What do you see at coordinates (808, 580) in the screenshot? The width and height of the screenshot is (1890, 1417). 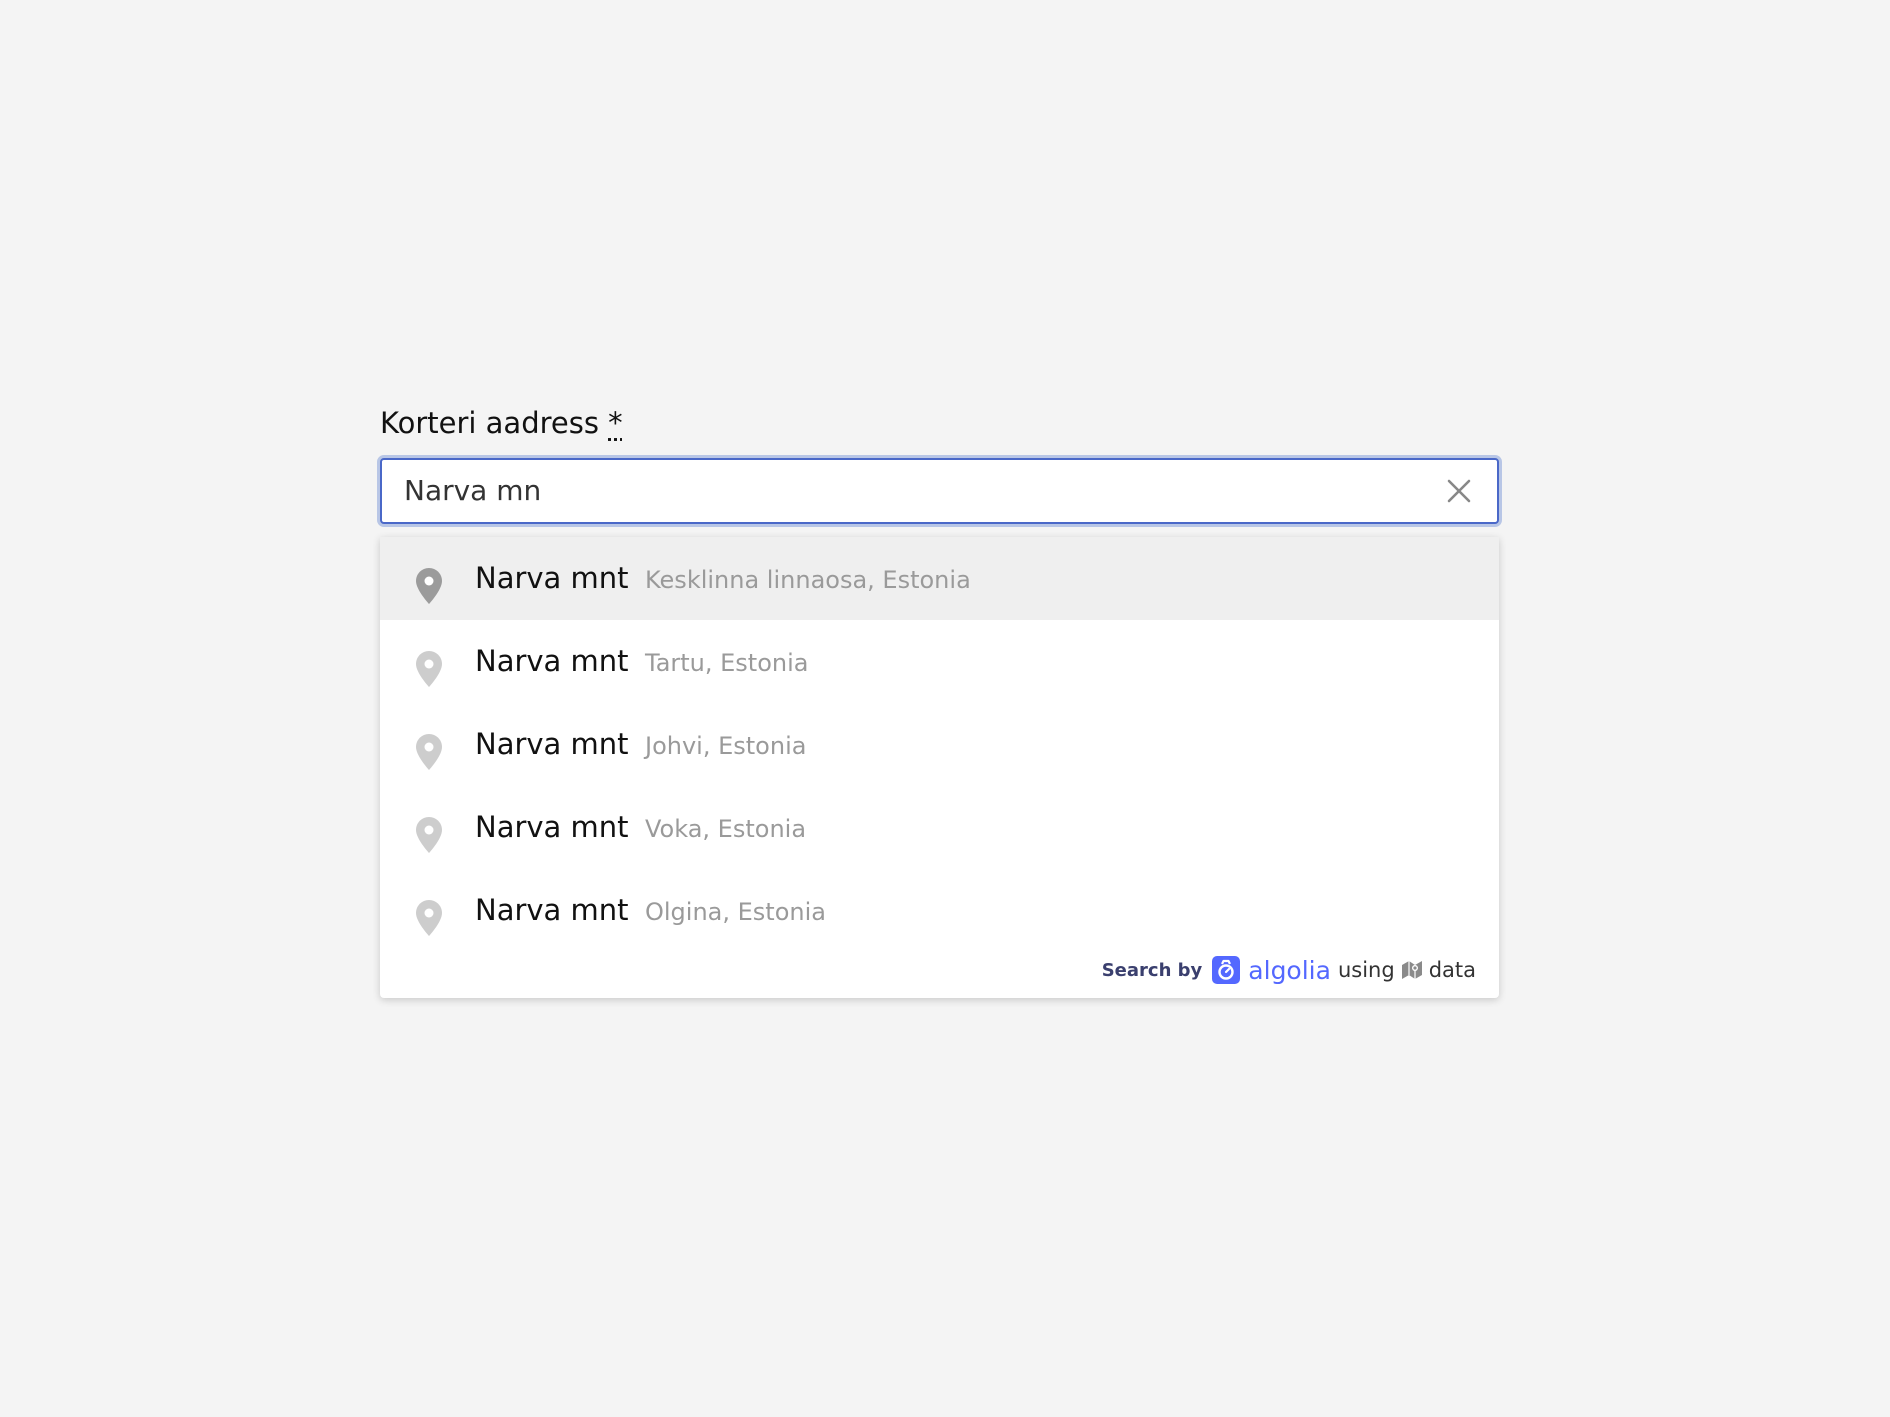 I see `suggestion-region: Kesklinna linnaosa, Estonia` at bounding box center [808, 580].